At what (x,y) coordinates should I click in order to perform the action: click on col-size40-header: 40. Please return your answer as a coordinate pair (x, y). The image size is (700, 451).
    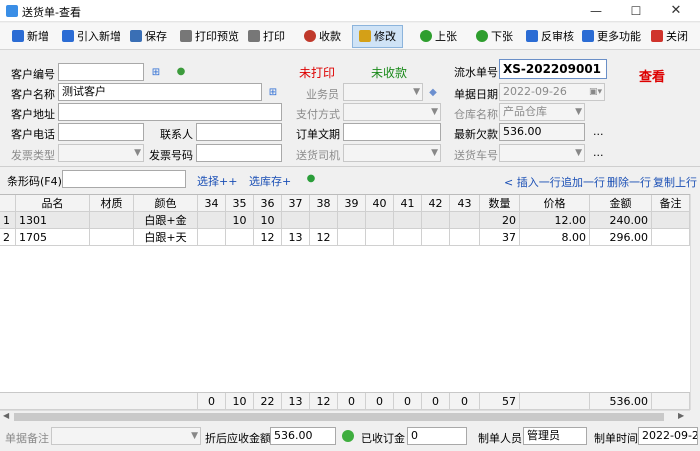
    Looking at the image, I should click on (380, 203).